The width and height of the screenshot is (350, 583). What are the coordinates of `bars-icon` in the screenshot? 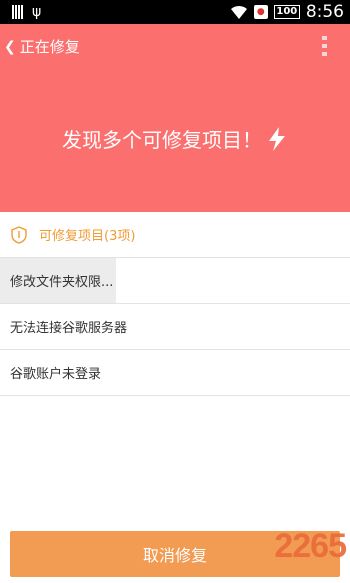 It's located at (18, 12).